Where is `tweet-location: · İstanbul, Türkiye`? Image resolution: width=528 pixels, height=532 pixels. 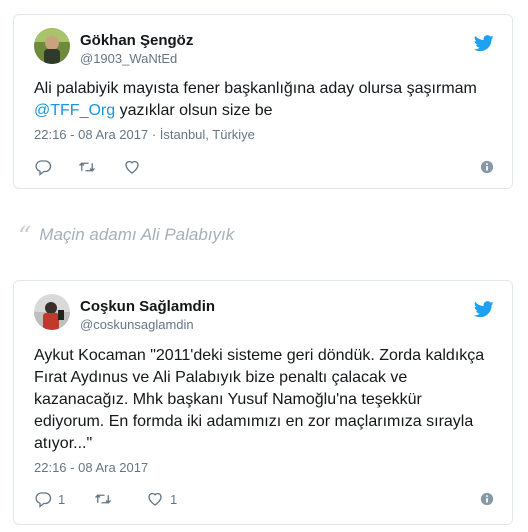
tweet-location: · İstanbul, Türkiye is located at coordinates (201, 134).